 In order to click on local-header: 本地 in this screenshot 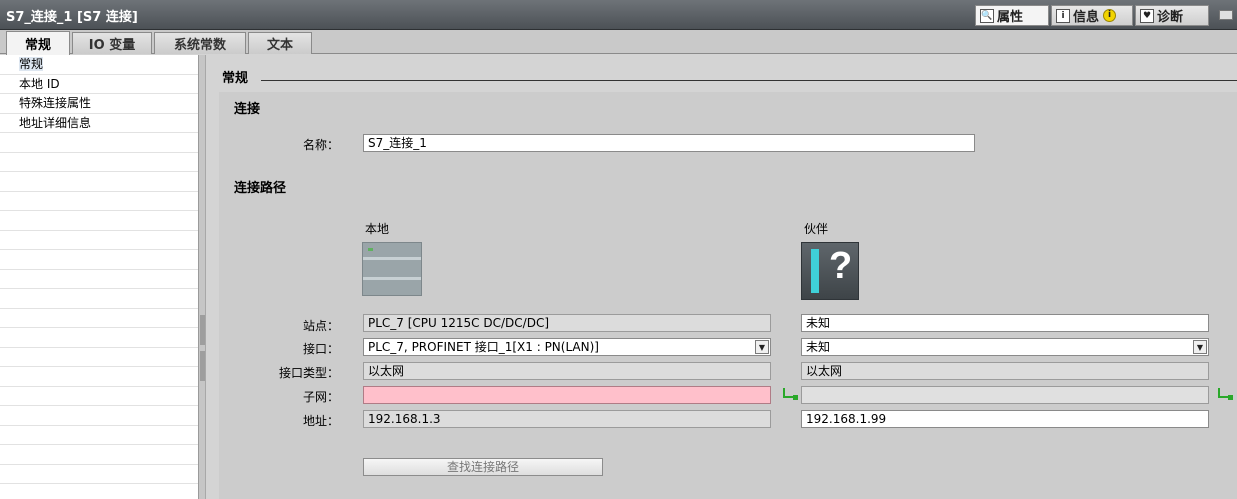, I will do `click(377, 229)`.